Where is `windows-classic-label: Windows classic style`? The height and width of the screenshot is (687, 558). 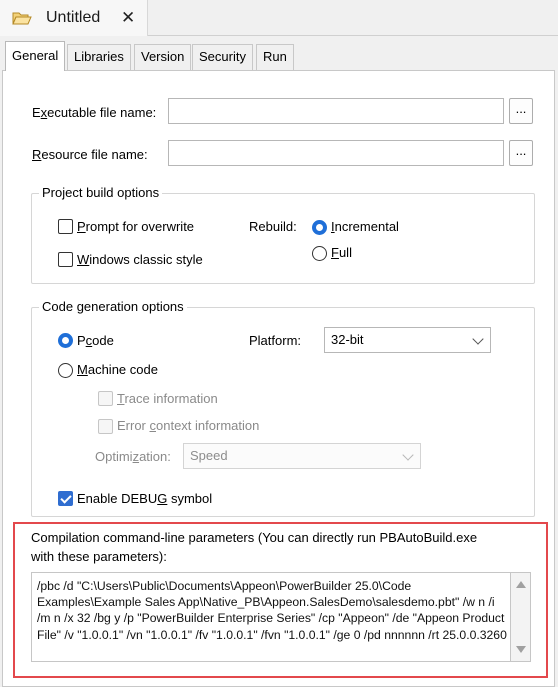
windows-classic-label: Windows classic style is located at coordinates (140, 259).